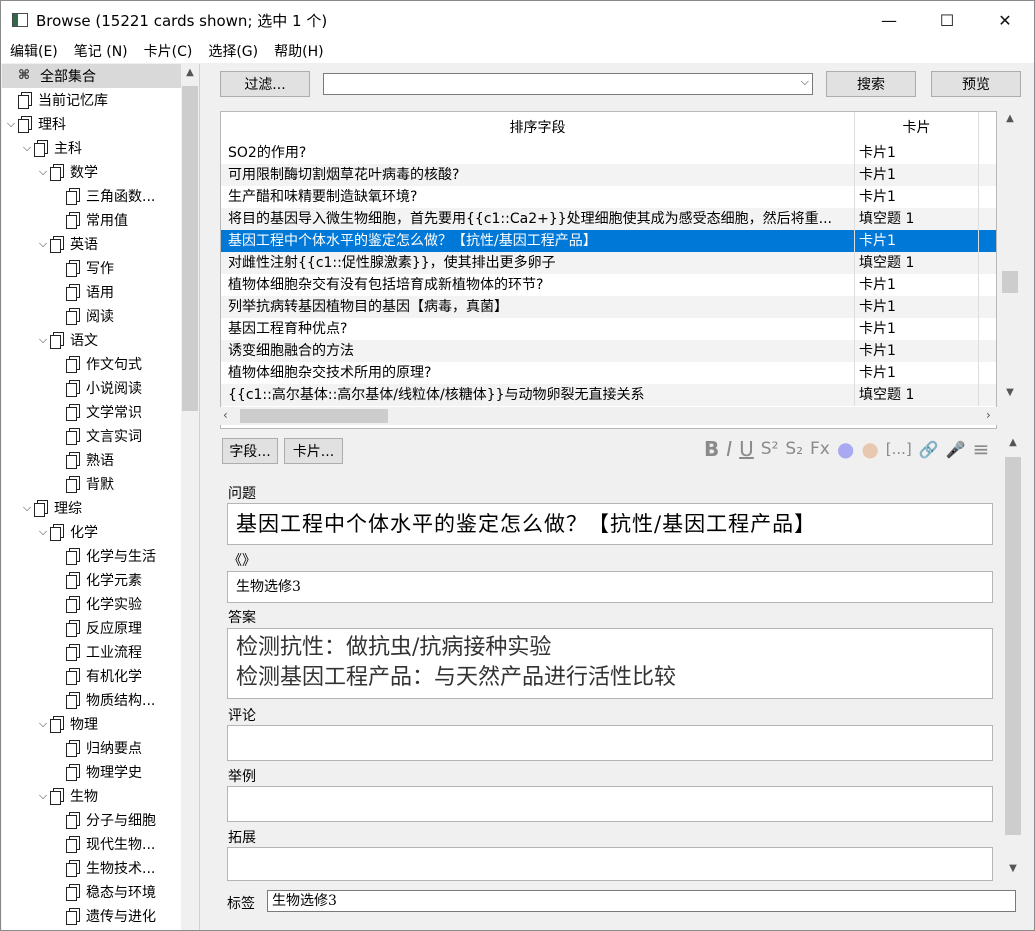 The image size is (1035, 931). What do you see at coordinates (770, 449) in the screenshot?
I see `superscript-icon: S²` at bounding box center [770, 449].